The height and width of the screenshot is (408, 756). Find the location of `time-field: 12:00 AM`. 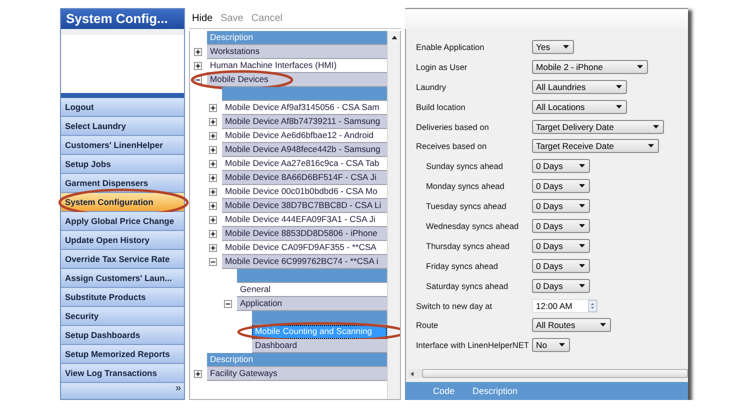

time-field: 12:00 AM is located at coordinates (565, 305).